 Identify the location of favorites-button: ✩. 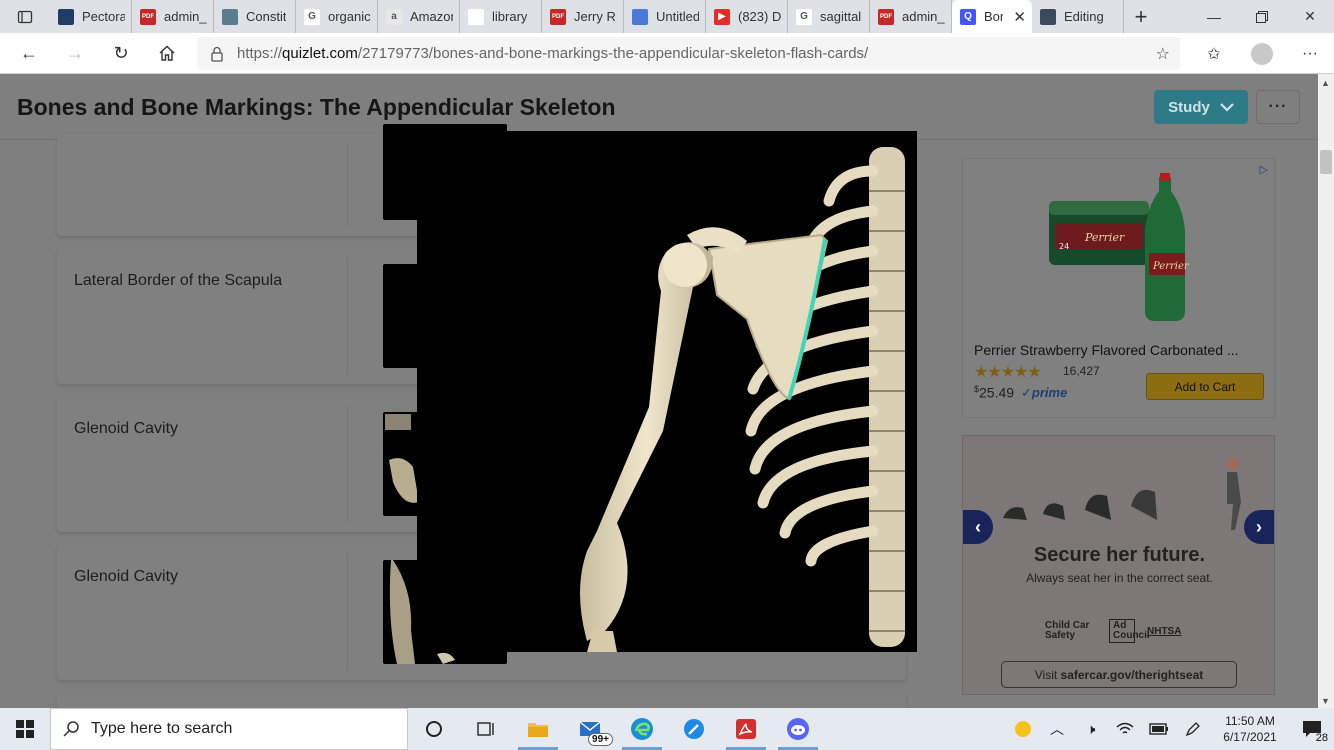
(1214, 54).